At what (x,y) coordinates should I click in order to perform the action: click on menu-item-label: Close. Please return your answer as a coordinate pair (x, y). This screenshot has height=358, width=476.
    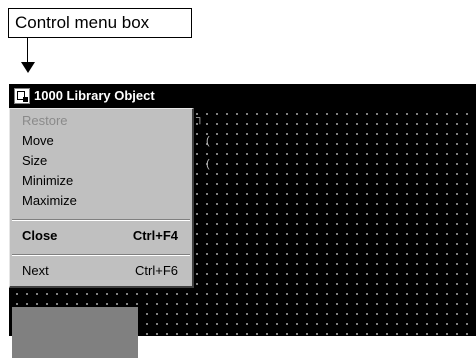
    Looking at the image, I should click on (40, 235).